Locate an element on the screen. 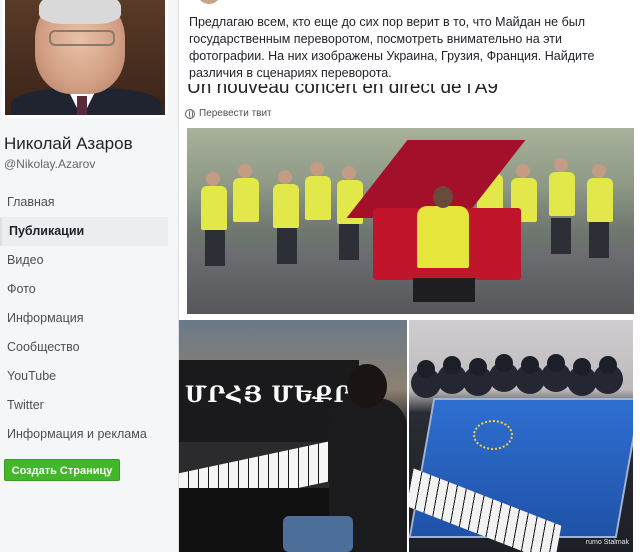 Image resolution: width=640 pixels, height=552 pixels. post-author-avatar is located at coordinates (209, 2).